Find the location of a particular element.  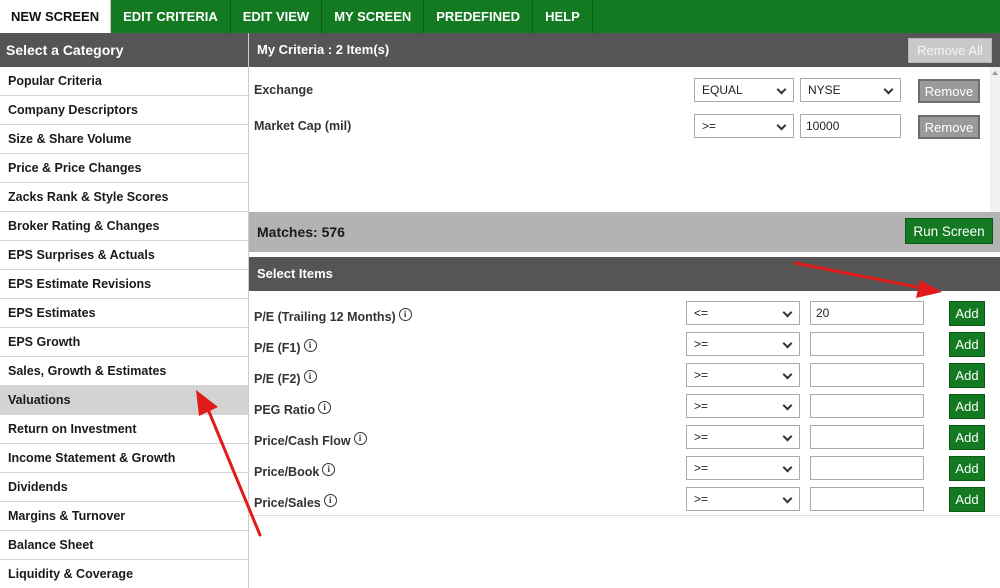

criteria-title: My Criteria : 2 Item(s) is located at coordinates (323, 49).